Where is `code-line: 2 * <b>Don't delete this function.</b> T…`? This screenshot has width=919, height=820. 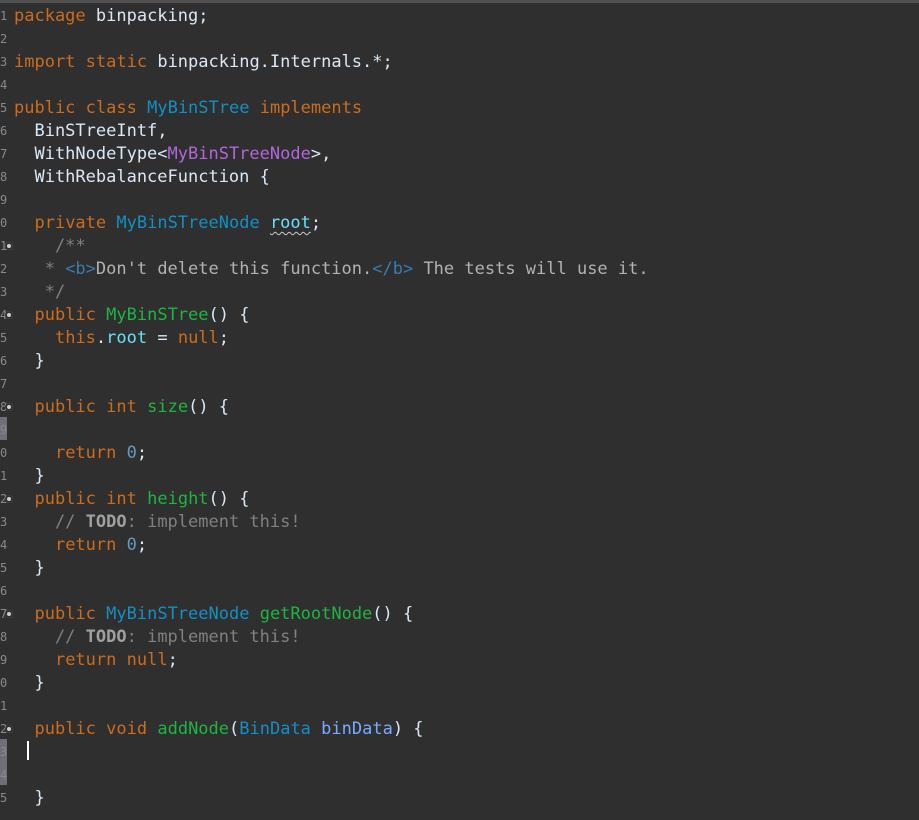 code-line: 2 * <b>Don't delete this function.</b> T… is located at coordinates (459, 269).